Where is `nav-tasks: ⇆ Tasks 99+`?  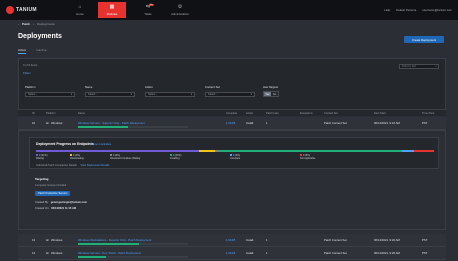
nav-tasks: ⇆ Tasks 99+ is located at coordinates (148, 10).